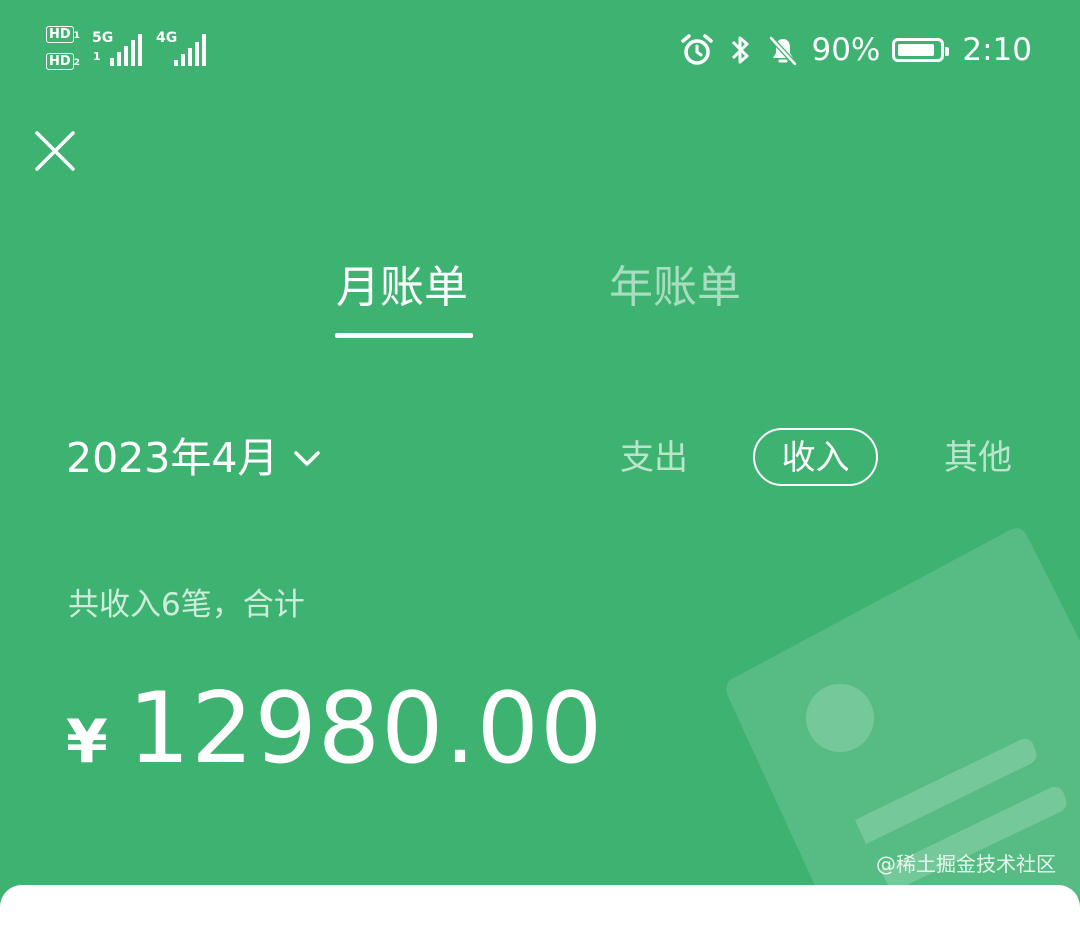  I want to click on month-picker: 2023年4月, so click(194, 458).